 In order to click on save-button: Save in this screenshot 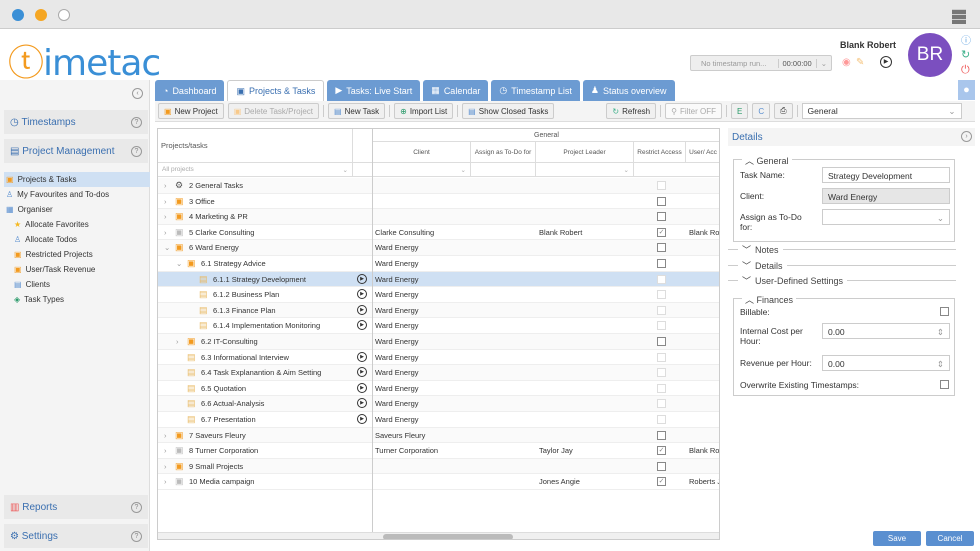, I will do `click(897, 538)`.